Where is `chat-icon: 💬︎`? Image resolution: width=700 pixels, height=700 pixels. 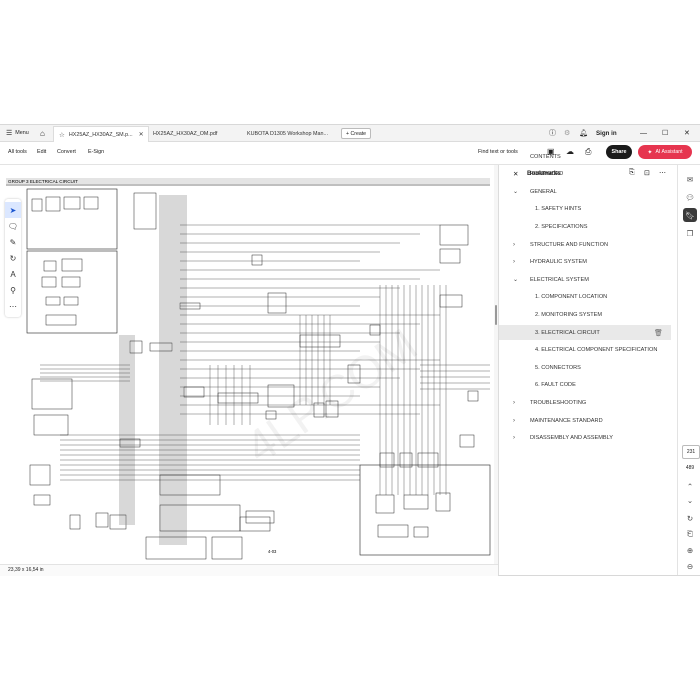
chat-icon: 💬︎ is located at coordinates (690, 197).